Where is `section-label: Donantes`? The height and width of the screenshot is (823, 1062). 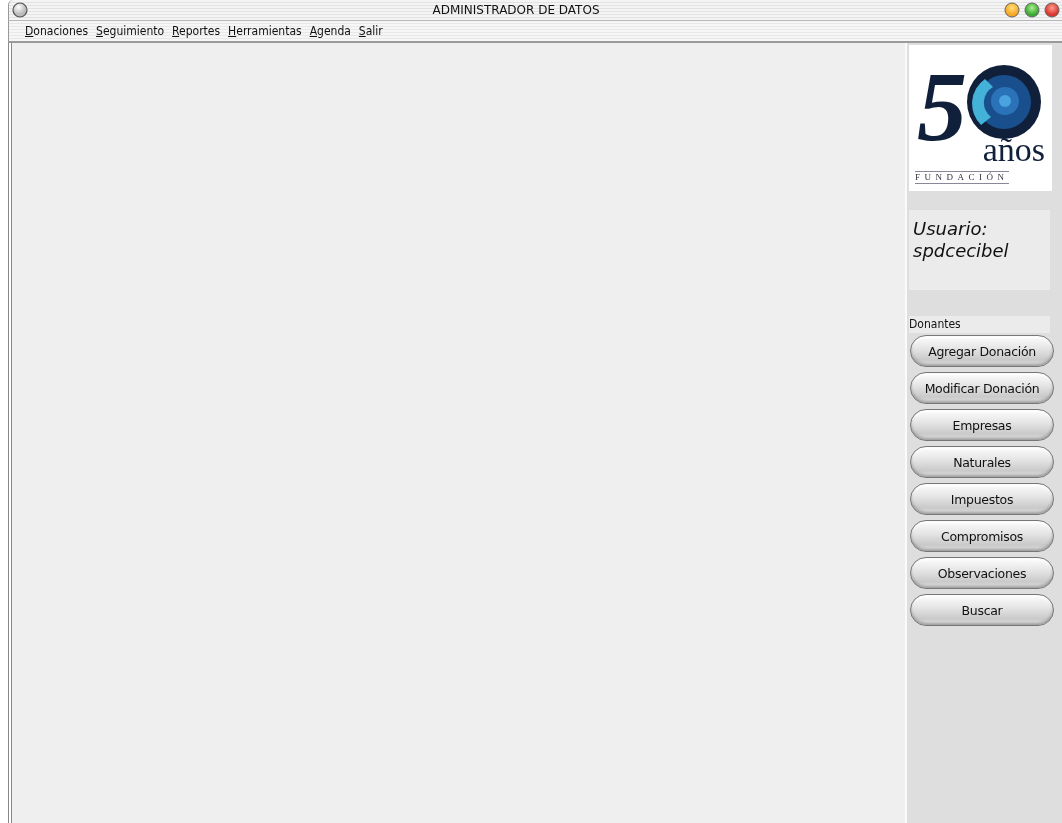 section-label: Donantes is located at coordinates (979, 324).